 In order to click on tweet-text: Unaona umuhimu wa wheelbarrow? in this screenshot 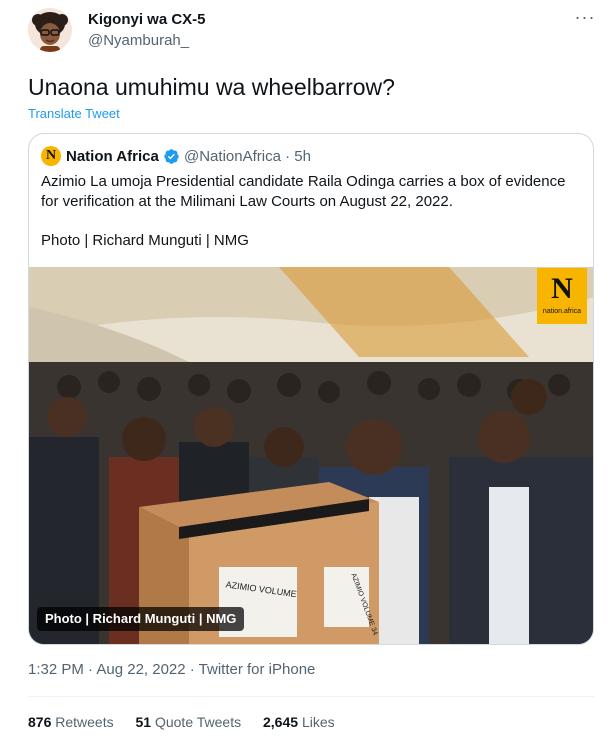, I will do `click(211, 87)`.